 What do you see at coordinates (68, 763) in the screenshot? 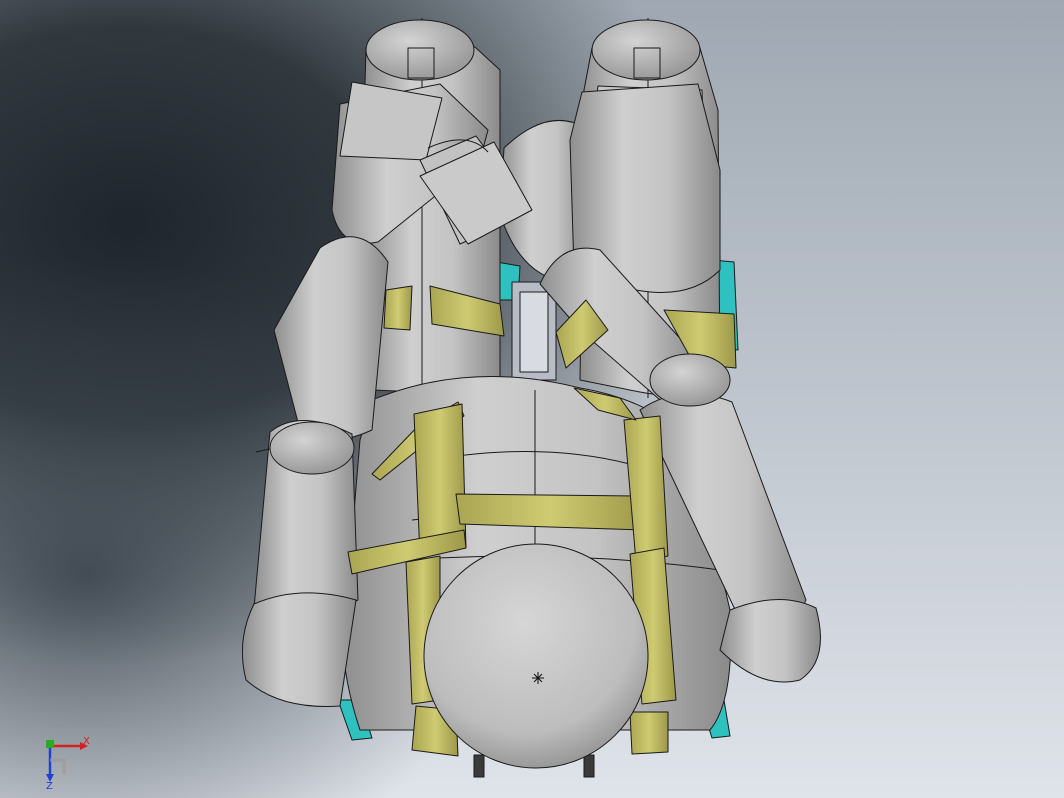
I see `coordinate-triad: X Z` at bounding box center [68, 763].